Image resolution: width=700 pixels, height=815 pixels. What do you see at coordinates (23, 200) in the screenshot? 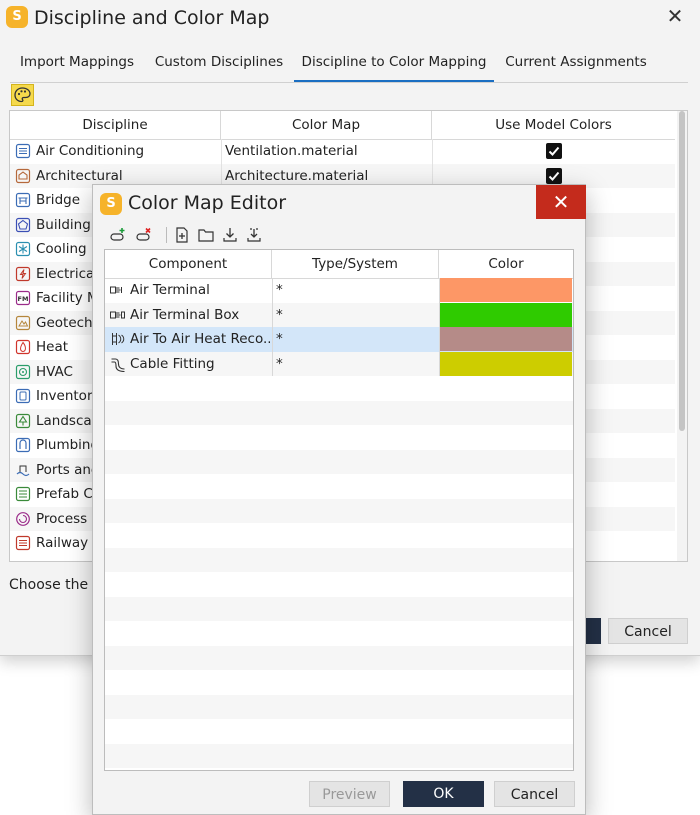
I see `bridge-icon` at bounding box center [23, 200].